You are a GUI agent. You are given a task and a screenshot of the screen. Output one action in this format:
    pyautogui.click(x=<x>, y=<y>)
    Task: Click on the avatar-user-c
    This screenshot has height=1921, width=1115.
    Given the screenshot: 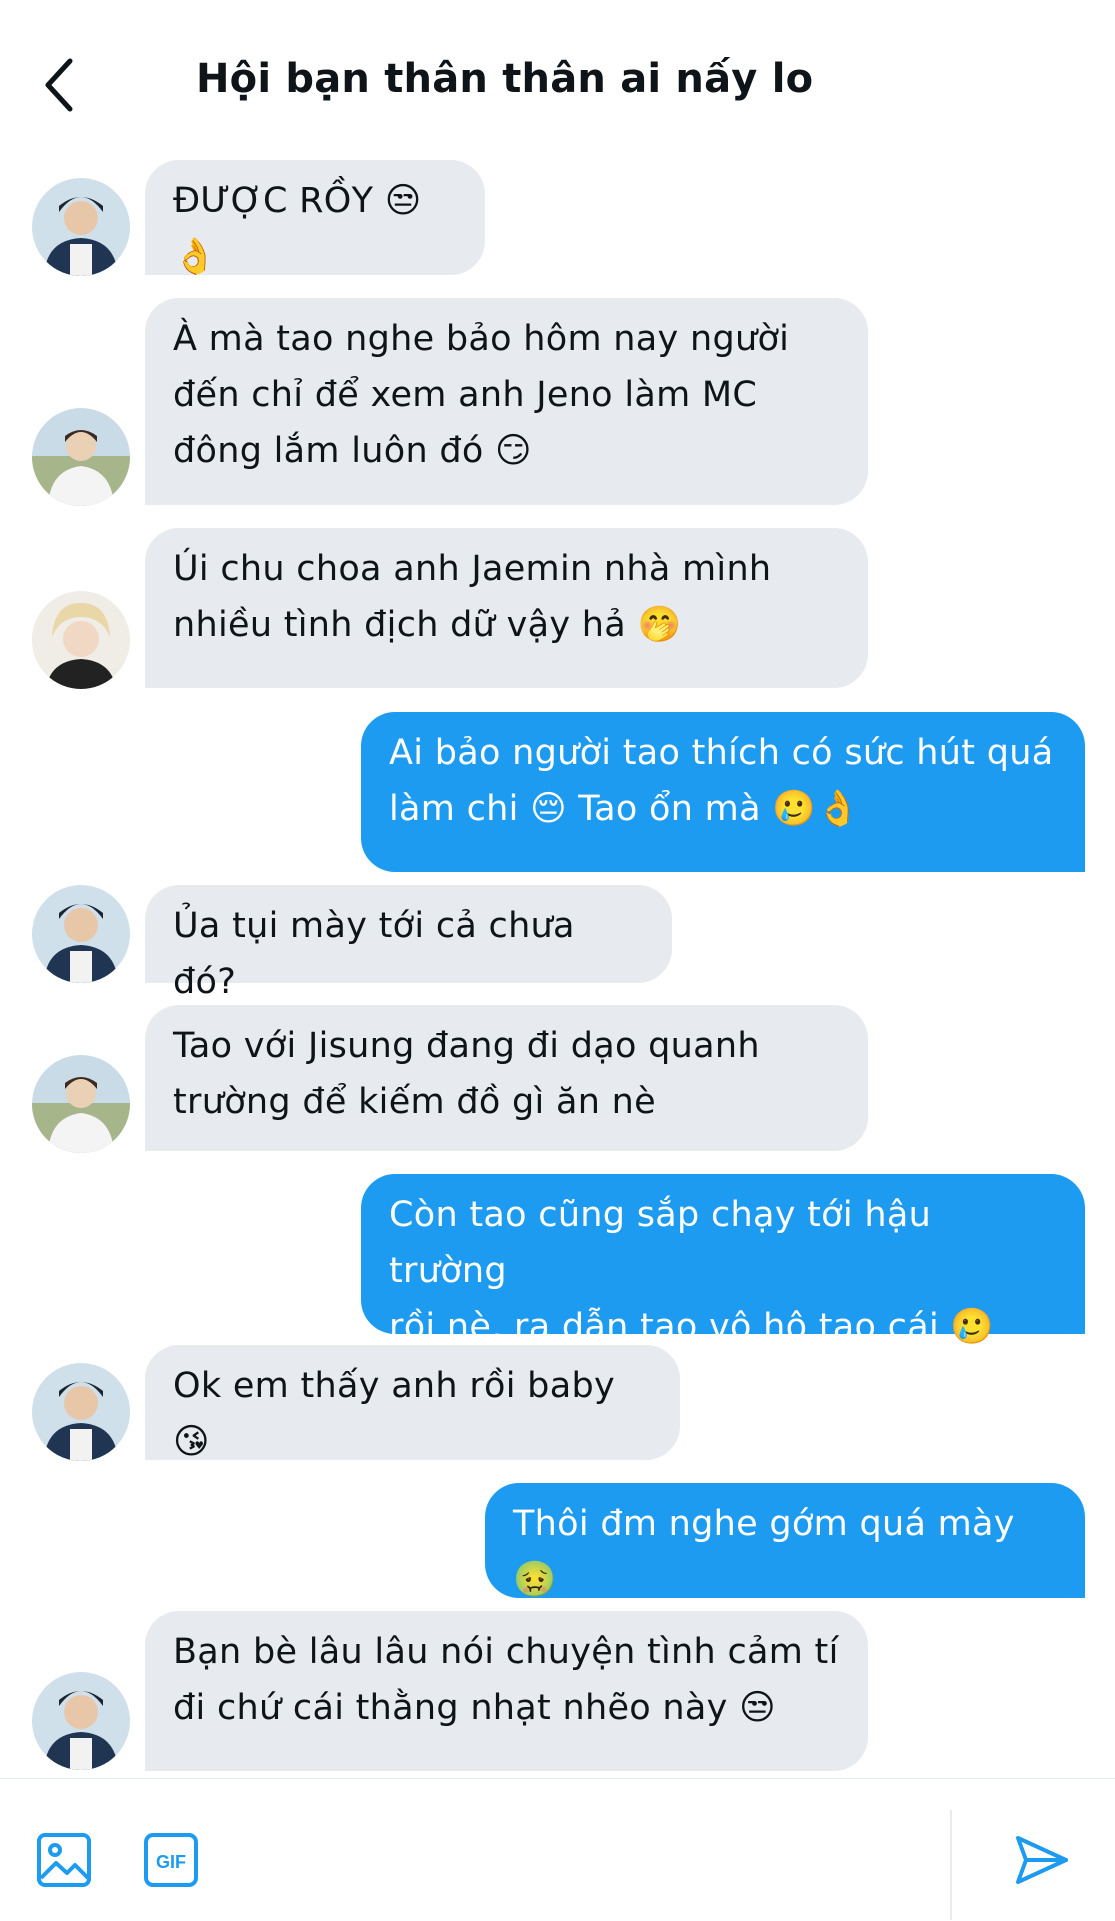 What is the action you would take?
    pyautogui.click(x=81, y=640)
    